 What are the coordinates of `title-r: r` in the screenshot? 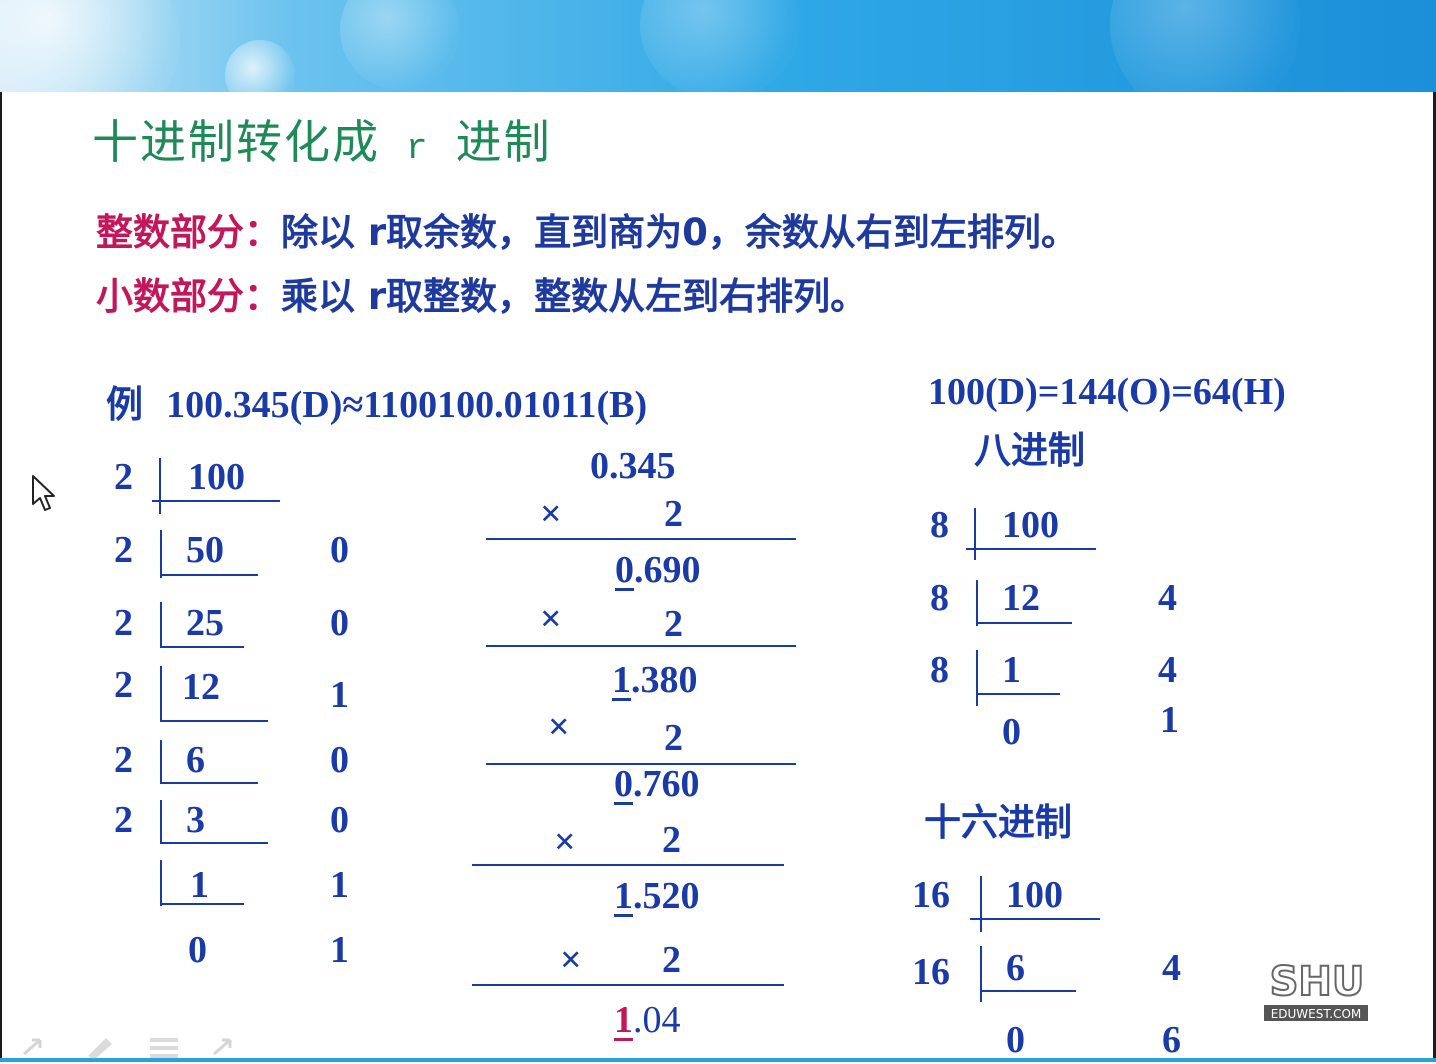 It's located at (418, 148).